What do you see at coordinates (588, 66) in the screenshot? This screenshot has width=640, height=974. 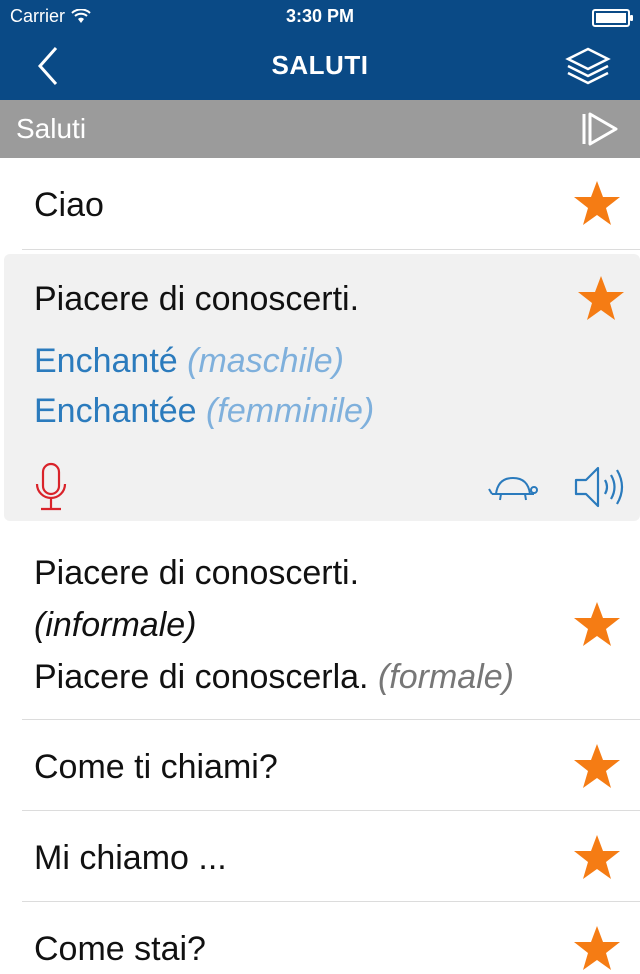 I see `layers-icon` at bounding box center [588, 66].